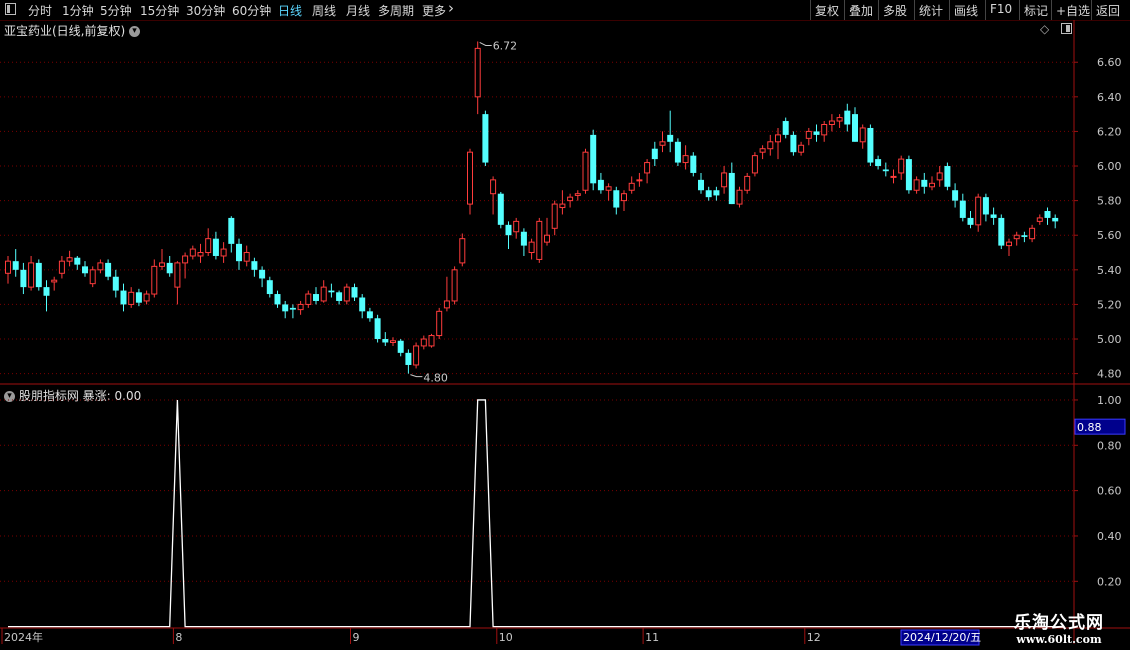  Describe the element at coordinates (1108, 10) in the screenshot. I see `toolbar-button-8: 返回` at that location.